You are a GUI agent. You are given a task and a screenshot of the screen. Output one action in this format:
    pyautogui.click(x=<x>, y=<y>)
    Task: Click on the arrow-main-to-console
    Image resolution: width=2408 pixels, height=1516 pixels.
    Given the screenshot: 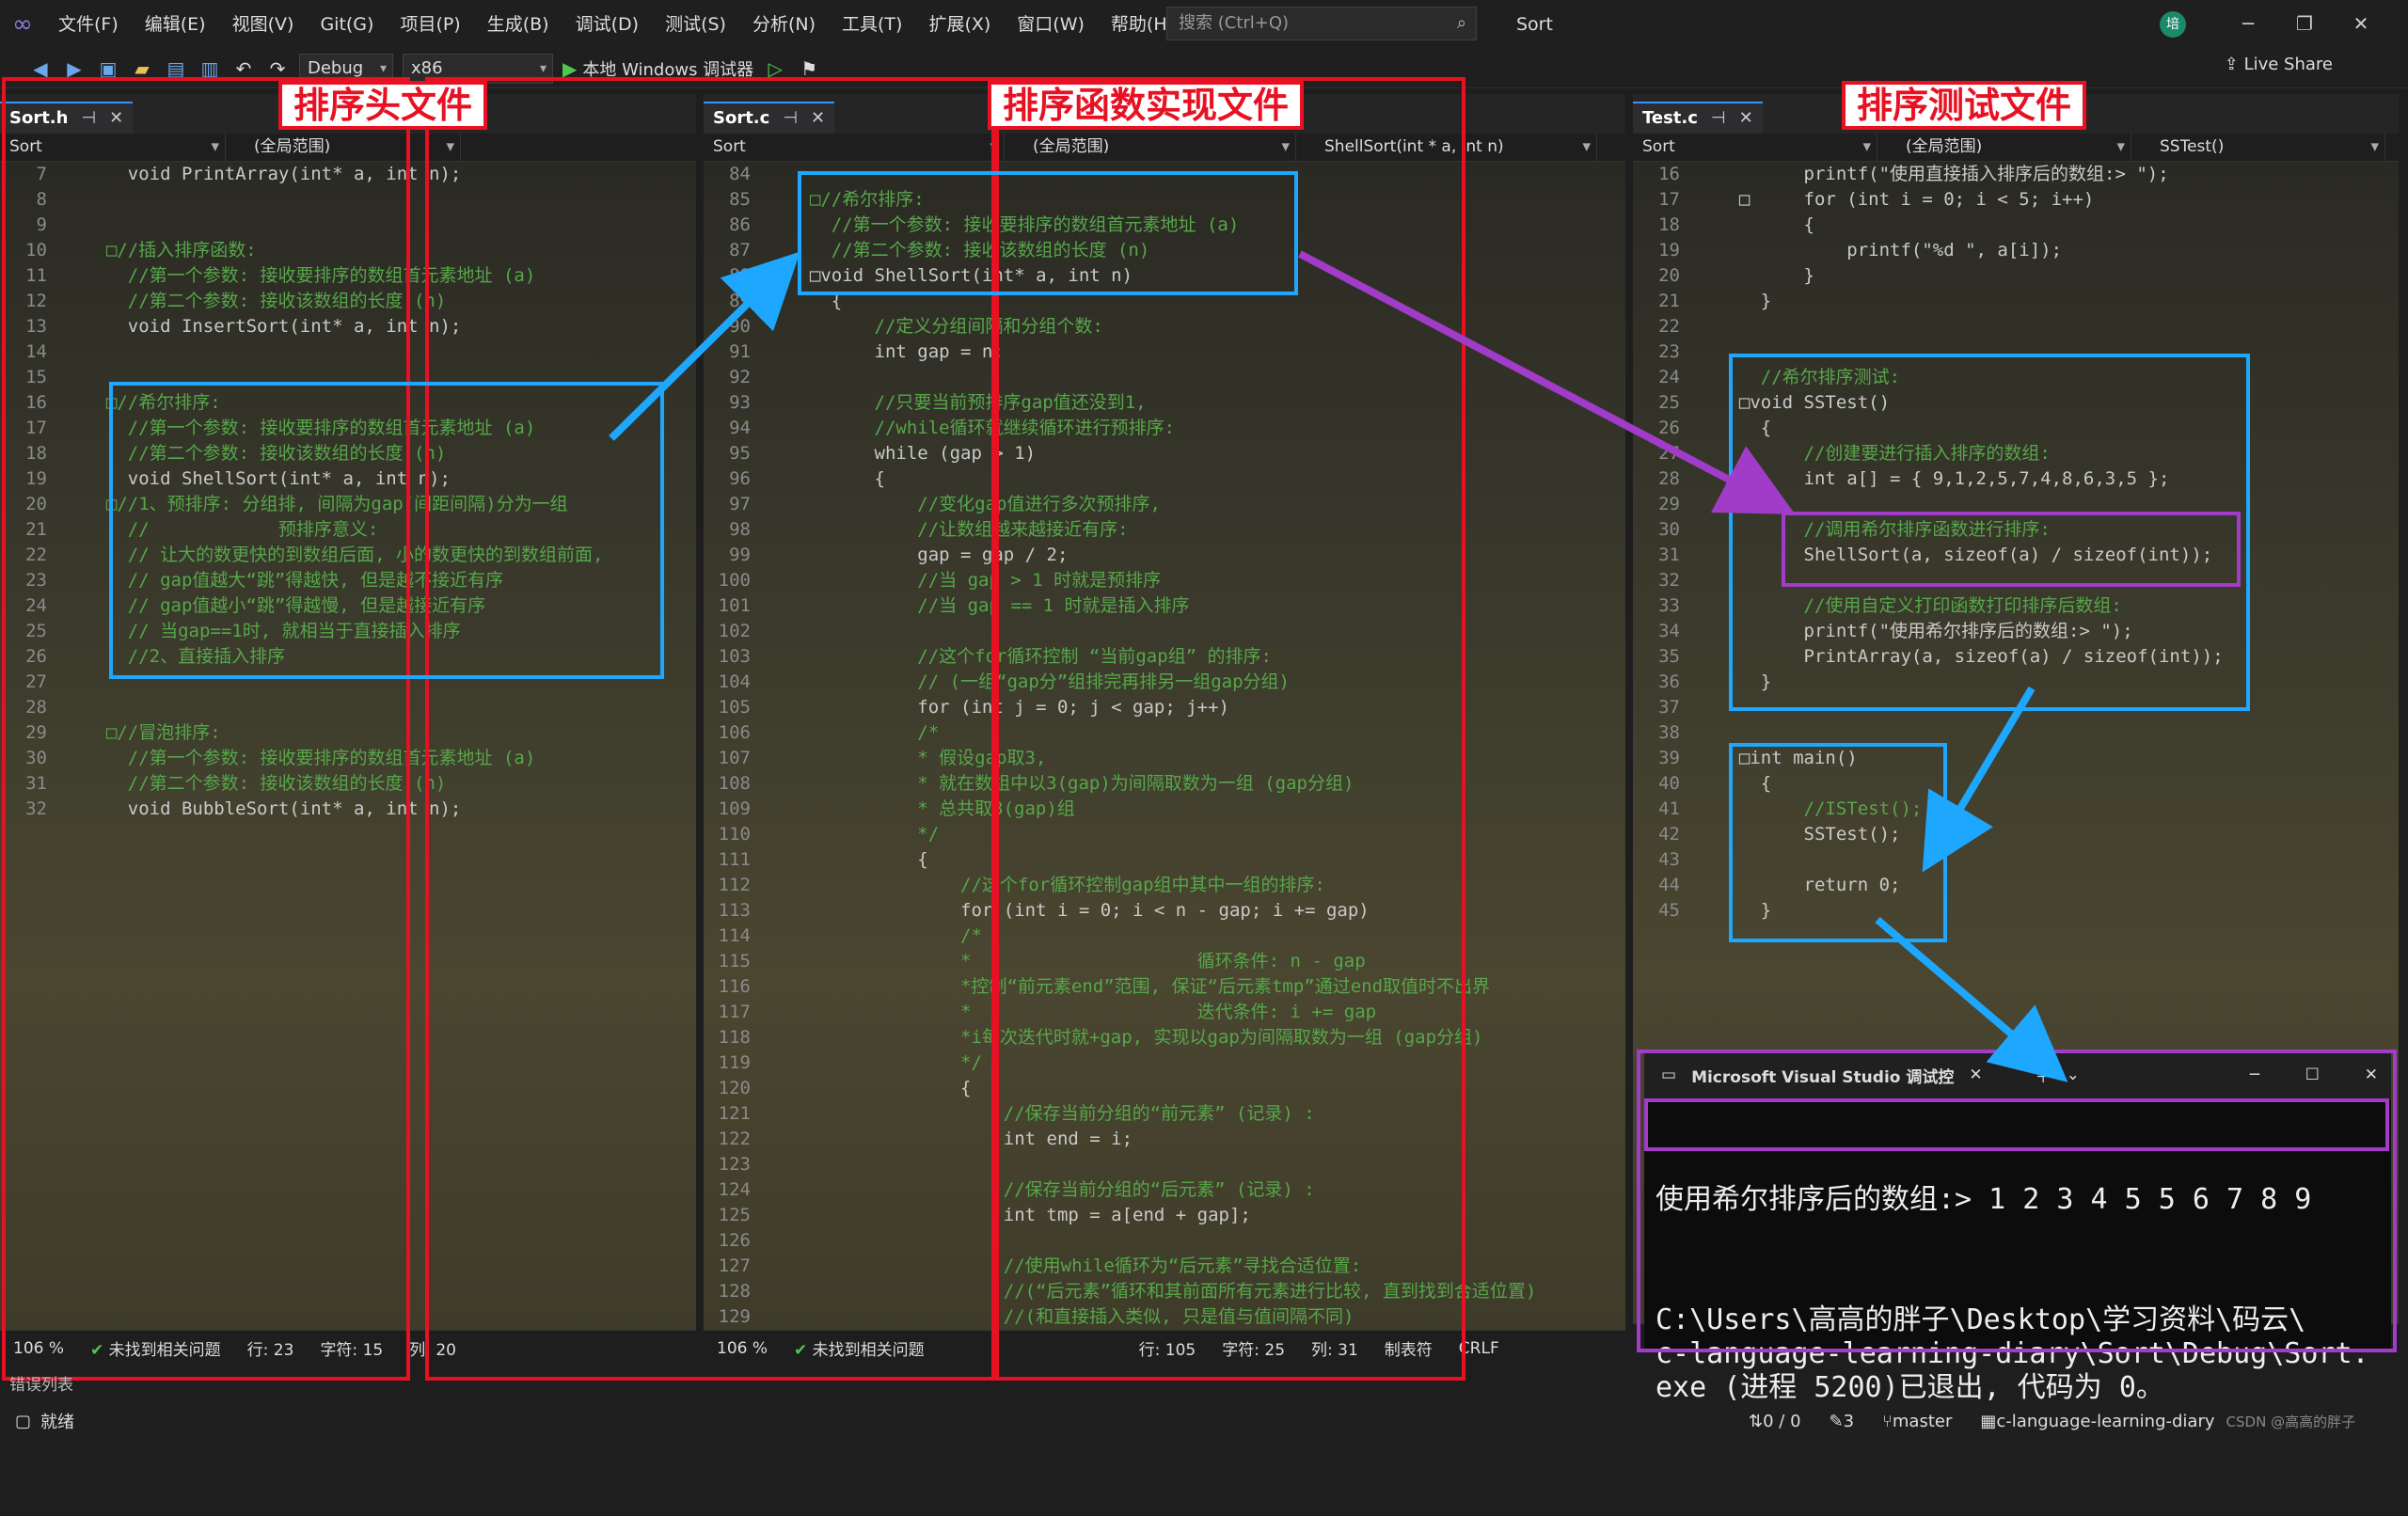 What is the action you would take?
    pyautogui.click(x=1961, y=992)
    